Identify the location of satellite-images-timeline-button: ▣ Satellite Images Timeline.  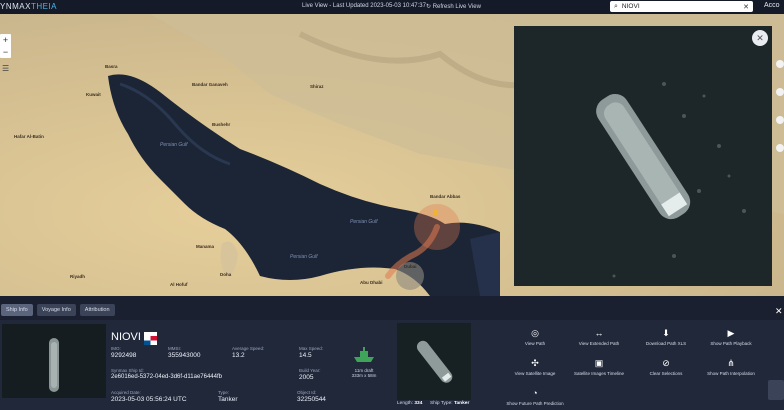
(599, 366).